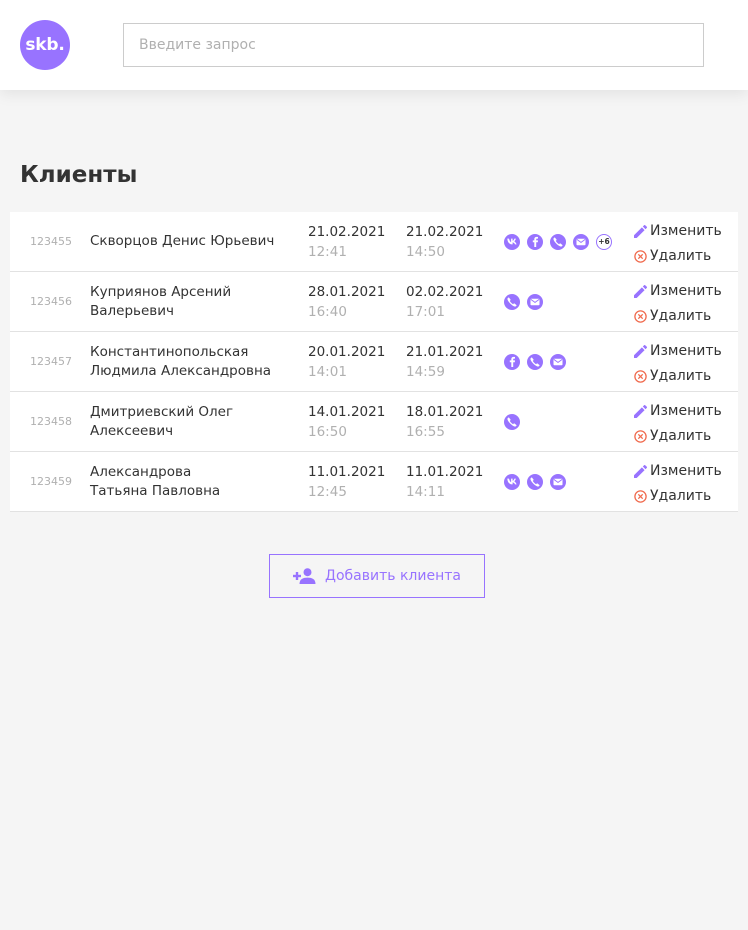 The width and height of the screenshot is (748, 930). I want to click on add-user-icon, so click(304, 576).